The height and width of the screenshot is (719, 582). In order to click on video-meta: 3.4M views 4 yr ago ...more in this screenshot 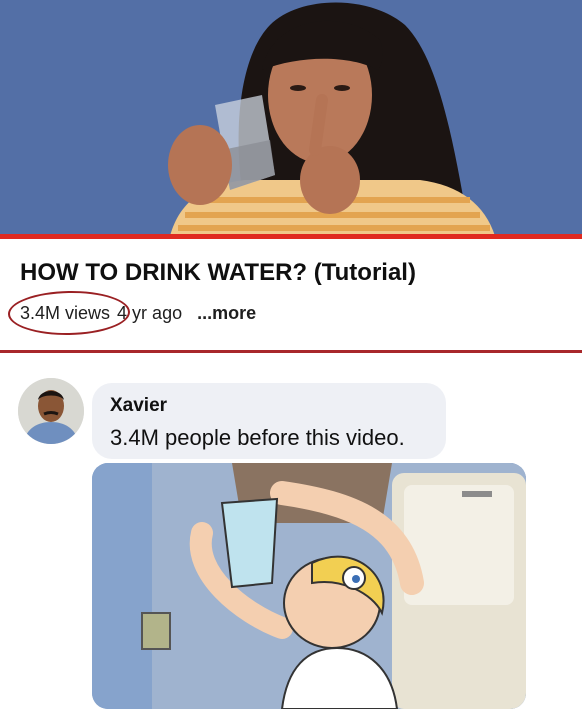, I will do `click(131, 313)`.